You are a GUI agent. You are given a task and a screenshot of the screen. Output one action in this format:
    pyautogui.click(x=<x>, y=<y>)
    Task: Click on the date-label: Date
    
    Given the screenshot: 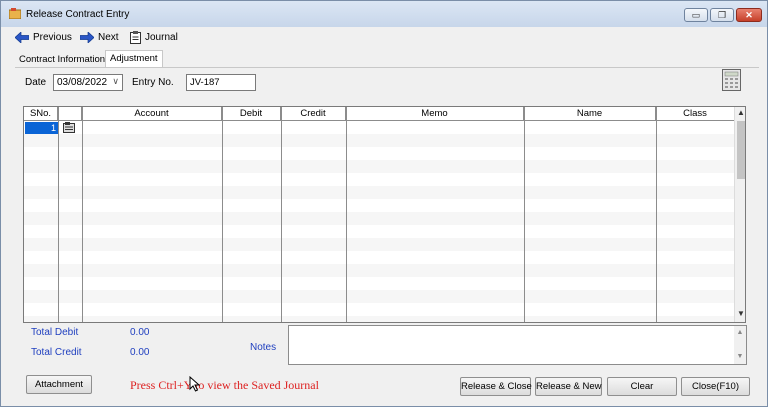 What is the action you would take?
    pyautogui.click(x=36, y=82)
    